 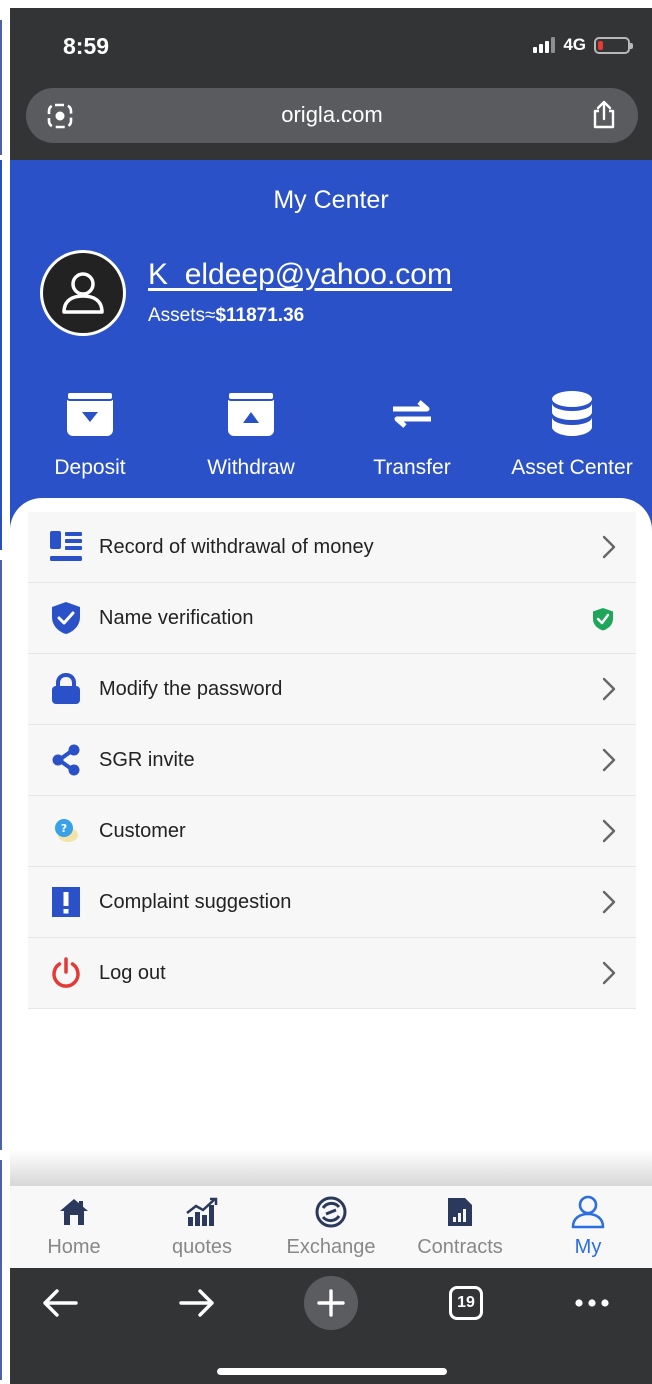 I want to click on deposit-icon, so click(x=90, y=413).